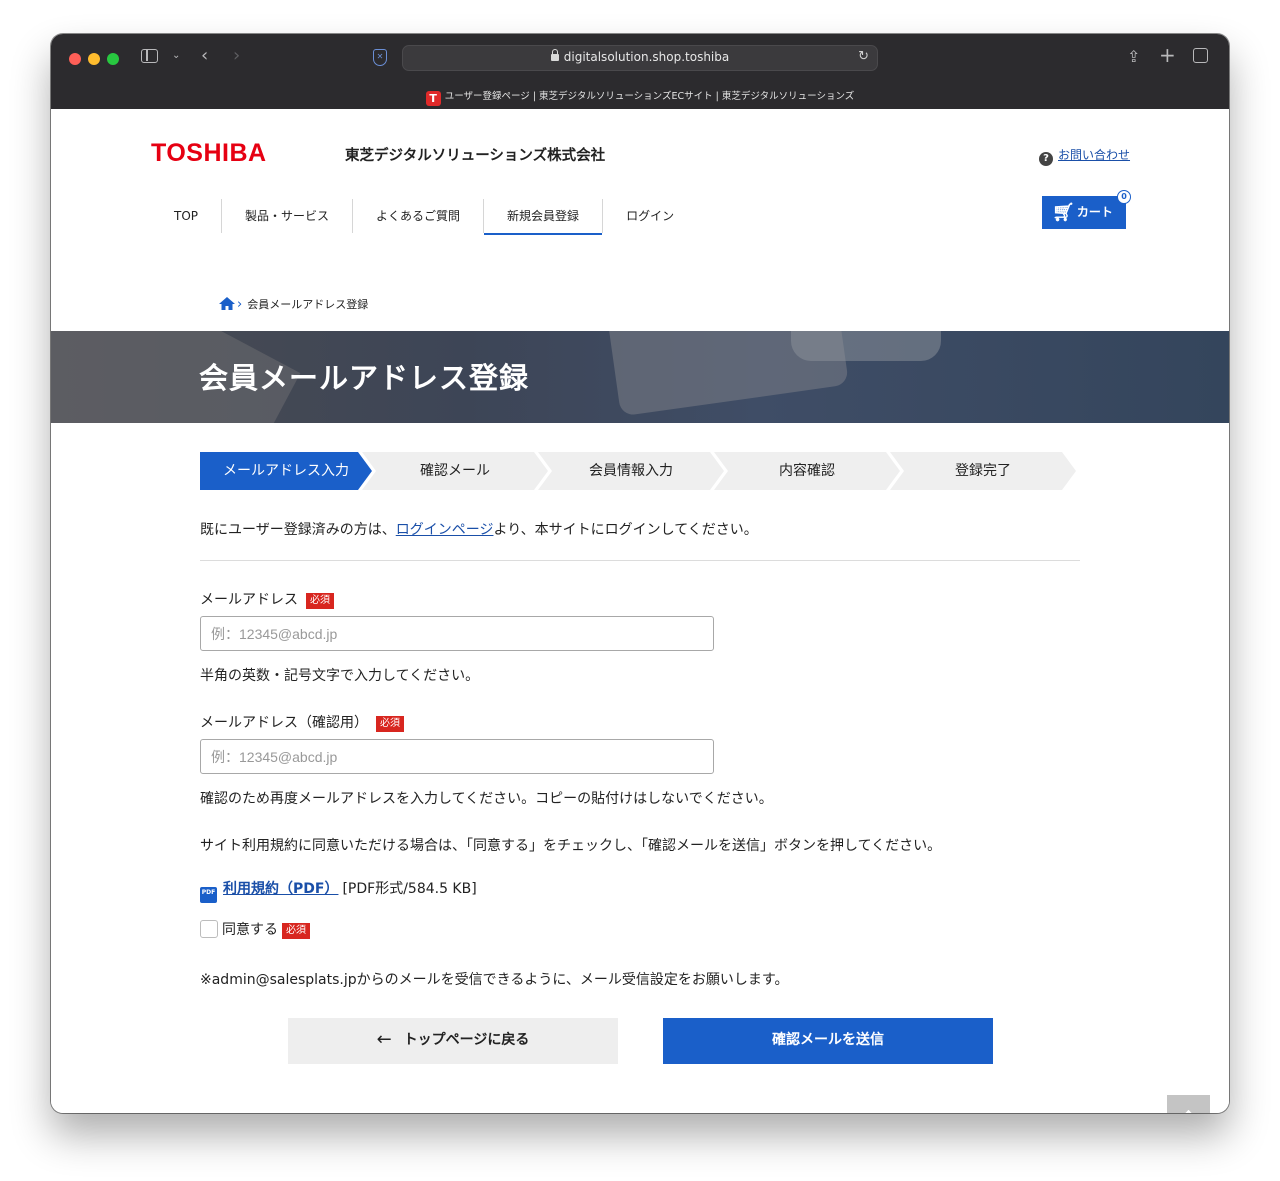 The height and width of the screenshot is (1181, 1280). Describe the element at coordinates (866, 346) in the screenshot. I see `hero-background-decoration` at that location.